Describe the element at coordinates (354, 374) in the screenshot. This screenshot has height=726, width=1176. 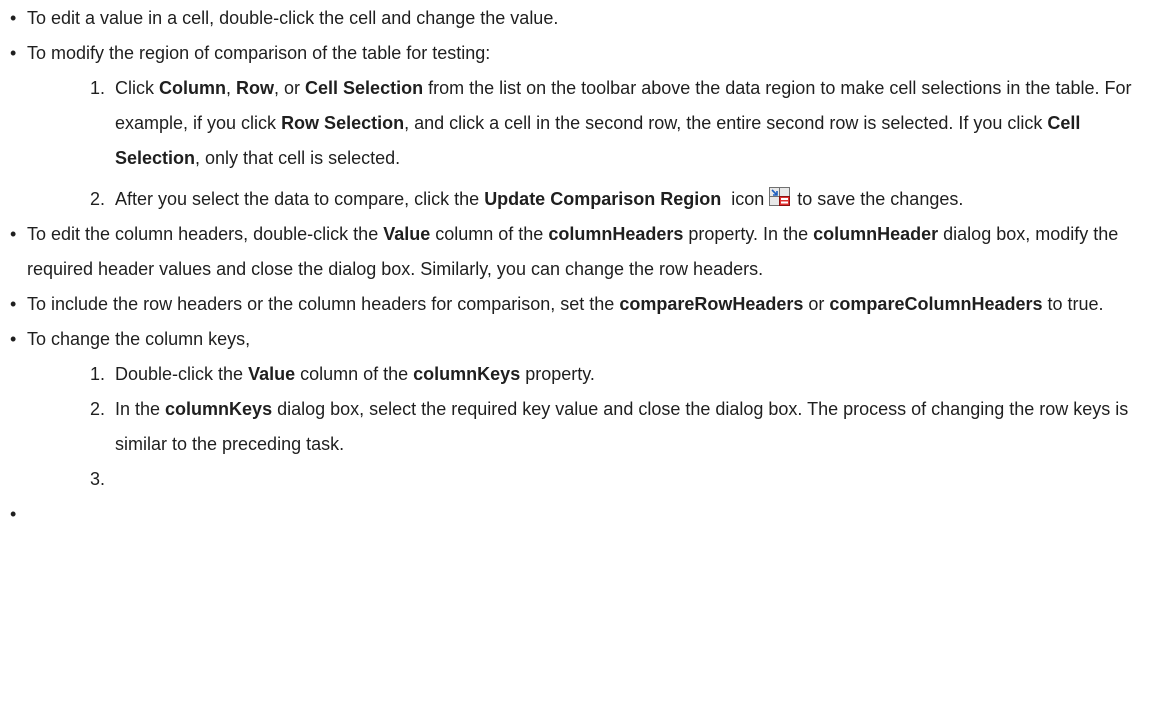
I see `step-text: column of the` at that location.